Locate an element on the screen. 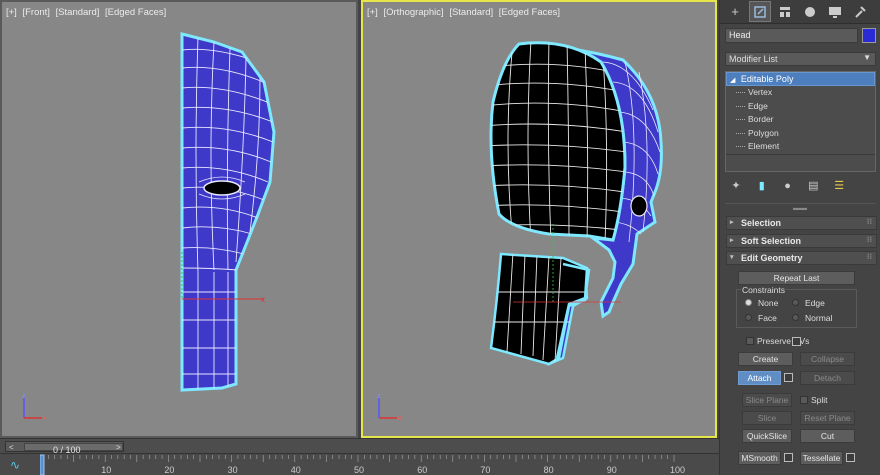  repeat-last-button: Repeat Last is located at coordinates (796, 278).